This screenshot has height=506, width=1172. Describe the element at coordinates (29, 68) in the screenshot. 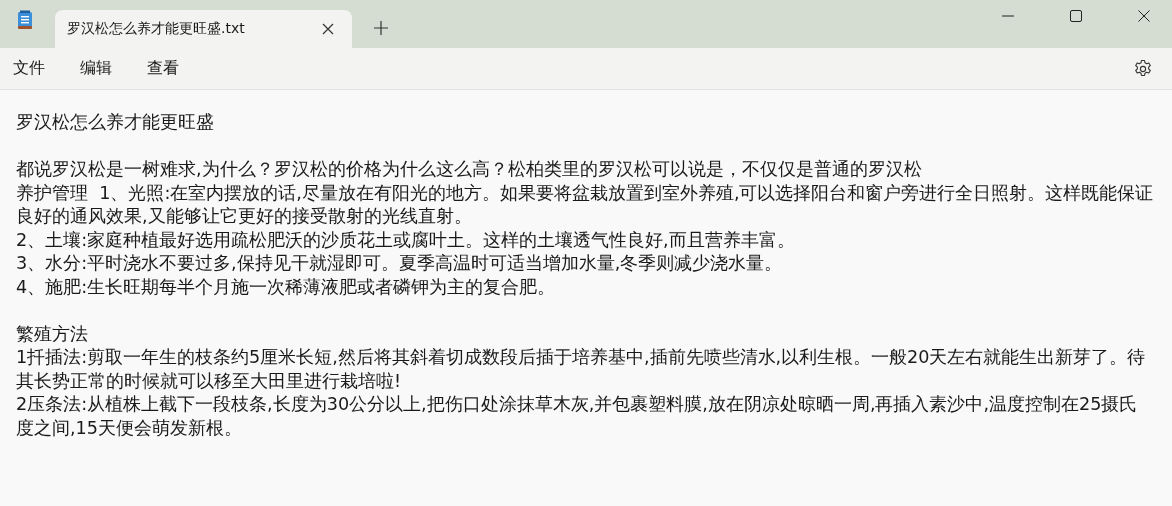

I see `menu-item: 文件` at that location.